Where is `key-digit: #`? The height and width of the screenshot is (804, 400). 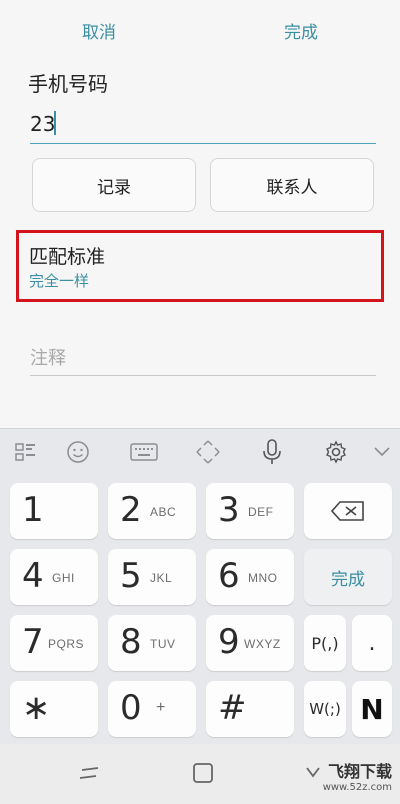
key-digit: # is located at coordinates (232, 708).